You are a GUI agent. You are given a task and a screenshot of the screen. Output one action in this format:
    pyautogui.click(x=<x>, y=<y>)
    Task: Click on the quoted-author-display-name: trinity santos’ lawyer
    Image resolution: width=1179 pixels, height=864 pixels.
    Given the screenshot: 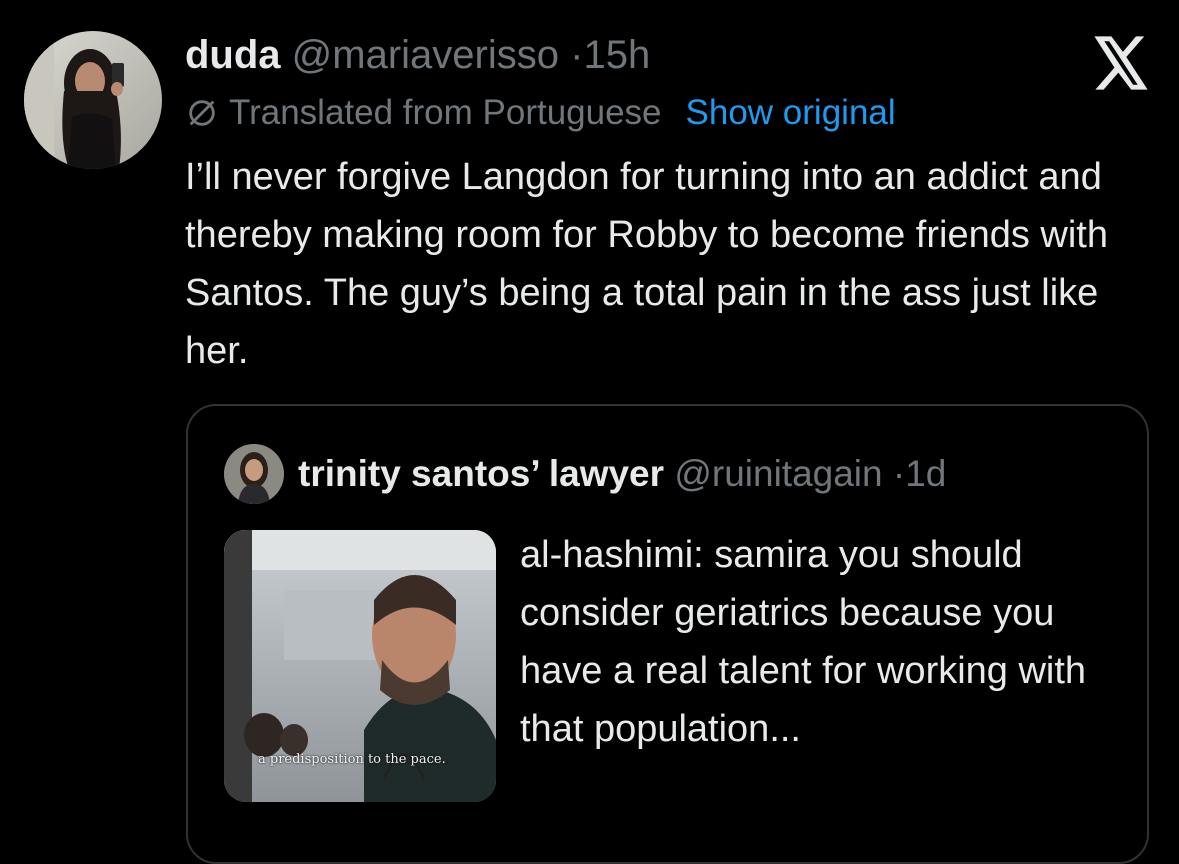 What is the action you would take?
    pyautogui.click(x=481, y=473)
    